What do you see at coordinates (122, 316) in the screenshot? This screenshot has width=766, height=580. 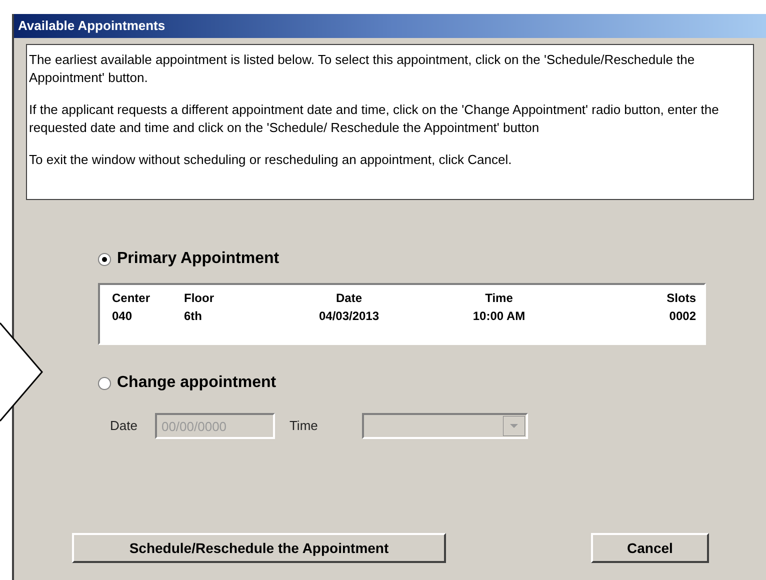 I see `table-cell-text: 040` at bounding box center [122, 316].